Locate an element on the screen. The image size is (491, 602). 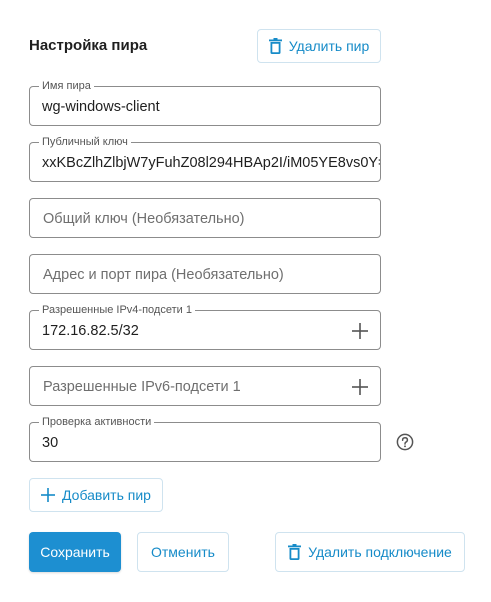
add-ipv6-subnet-icon is located at coordinates (360, 387).